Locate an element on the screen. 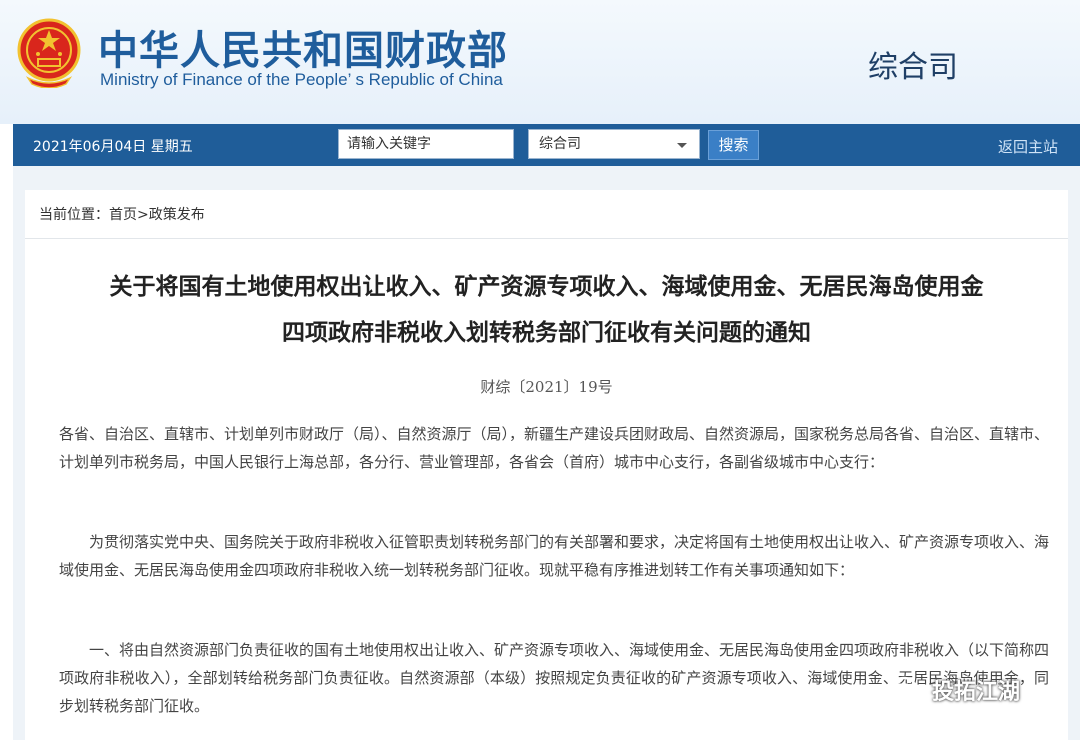  watermark: 投拓江湖 is located at coordinates (955, 690).